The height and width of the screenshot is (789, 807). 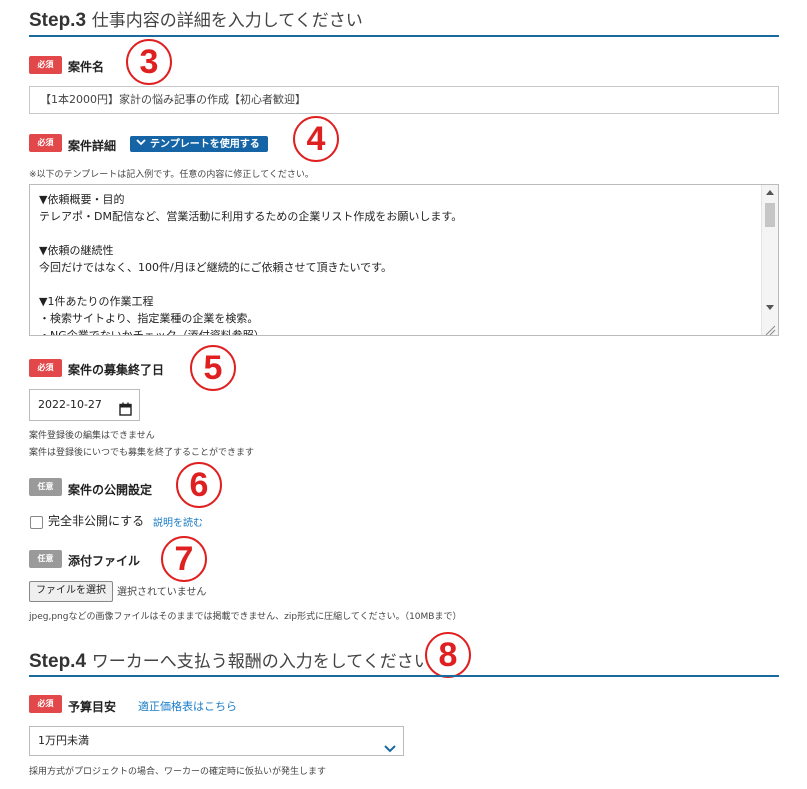 I want to click on step3-heading: 仕事内容の詳細を入力してください, so click(x=227, y=21).